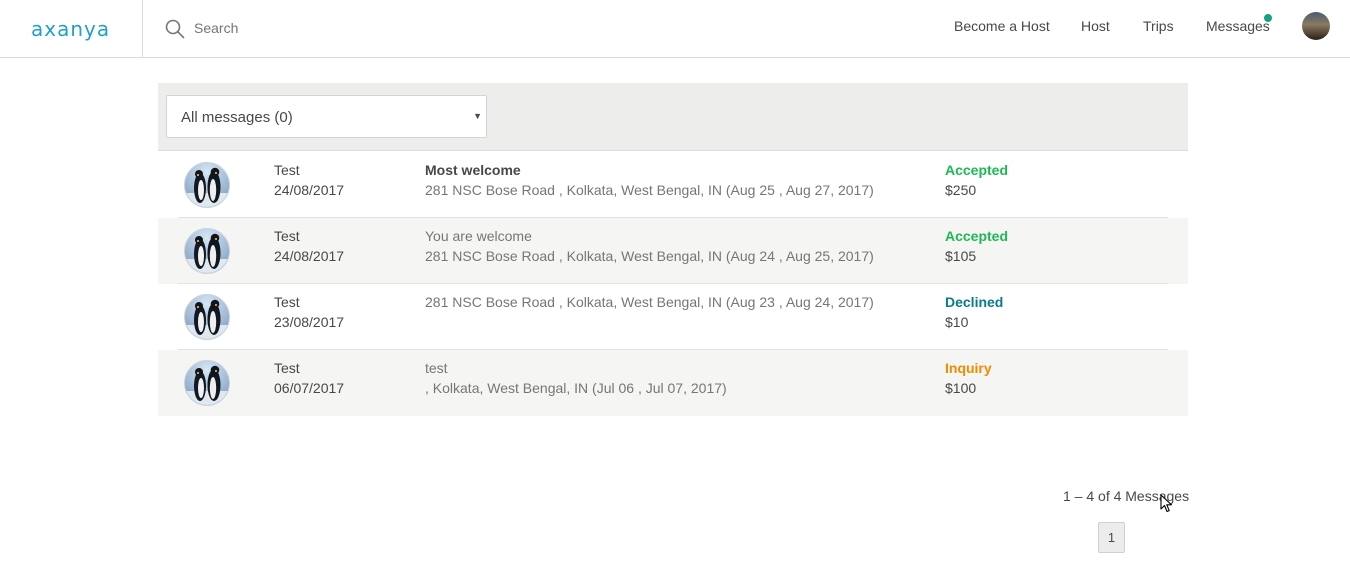 This screenshot has height=562, width=1350. Describe the element at coordinates (675, 29) in the screenshot. I see `top-navbar: axanya Become a Host Host Trips Messages` at that location.